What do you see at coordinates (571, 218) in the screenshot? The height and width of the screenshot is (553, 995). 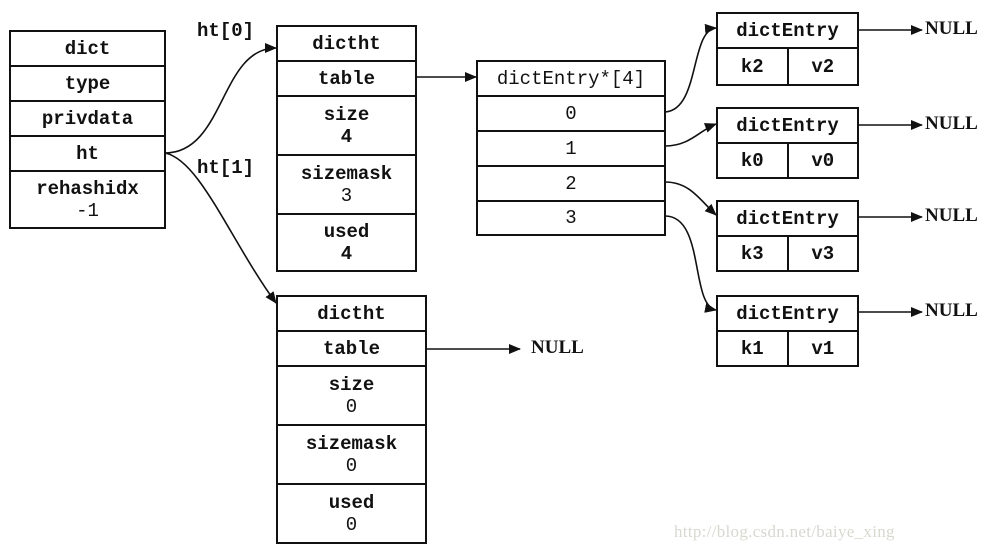 I see `bucket-slot-3: 3` at bounding box center [571, 218].